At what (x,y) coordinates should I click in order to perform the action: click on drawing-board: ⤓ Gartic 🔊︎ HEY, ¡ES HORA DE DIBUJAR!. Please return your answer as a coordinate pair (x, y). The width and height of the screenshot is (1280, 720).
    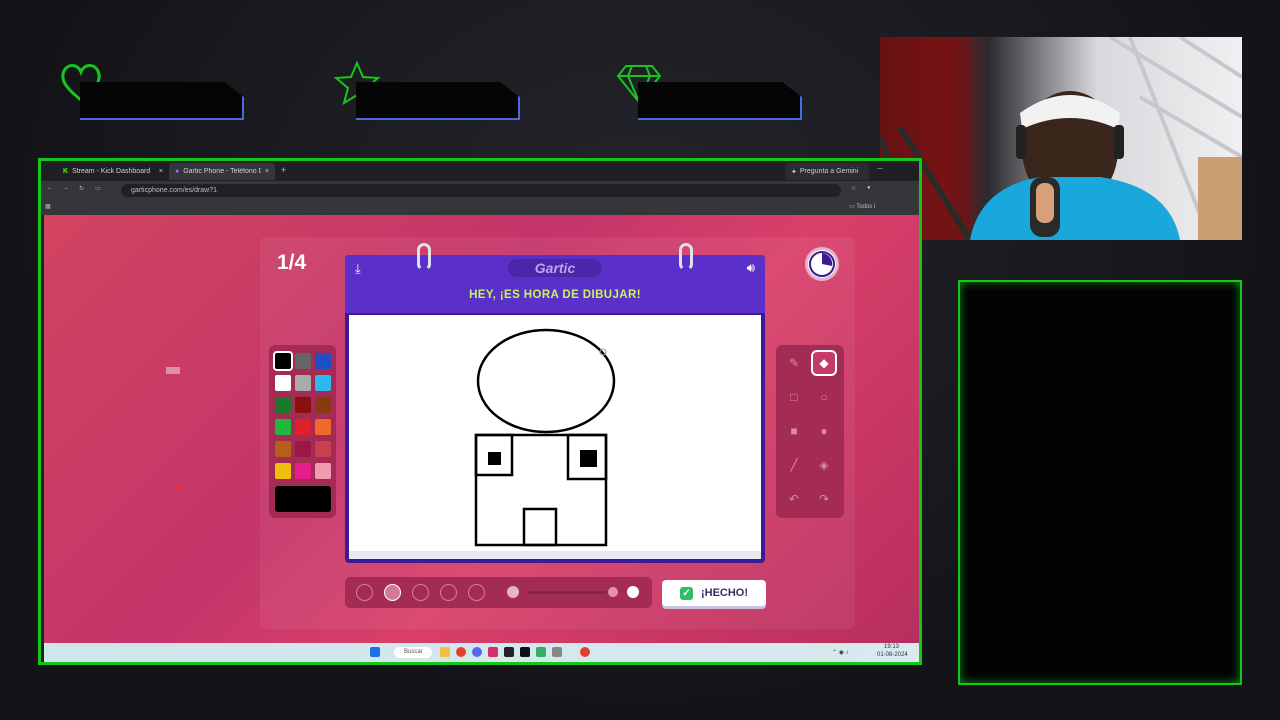
    Looking at the image, I should click on (555, 403).